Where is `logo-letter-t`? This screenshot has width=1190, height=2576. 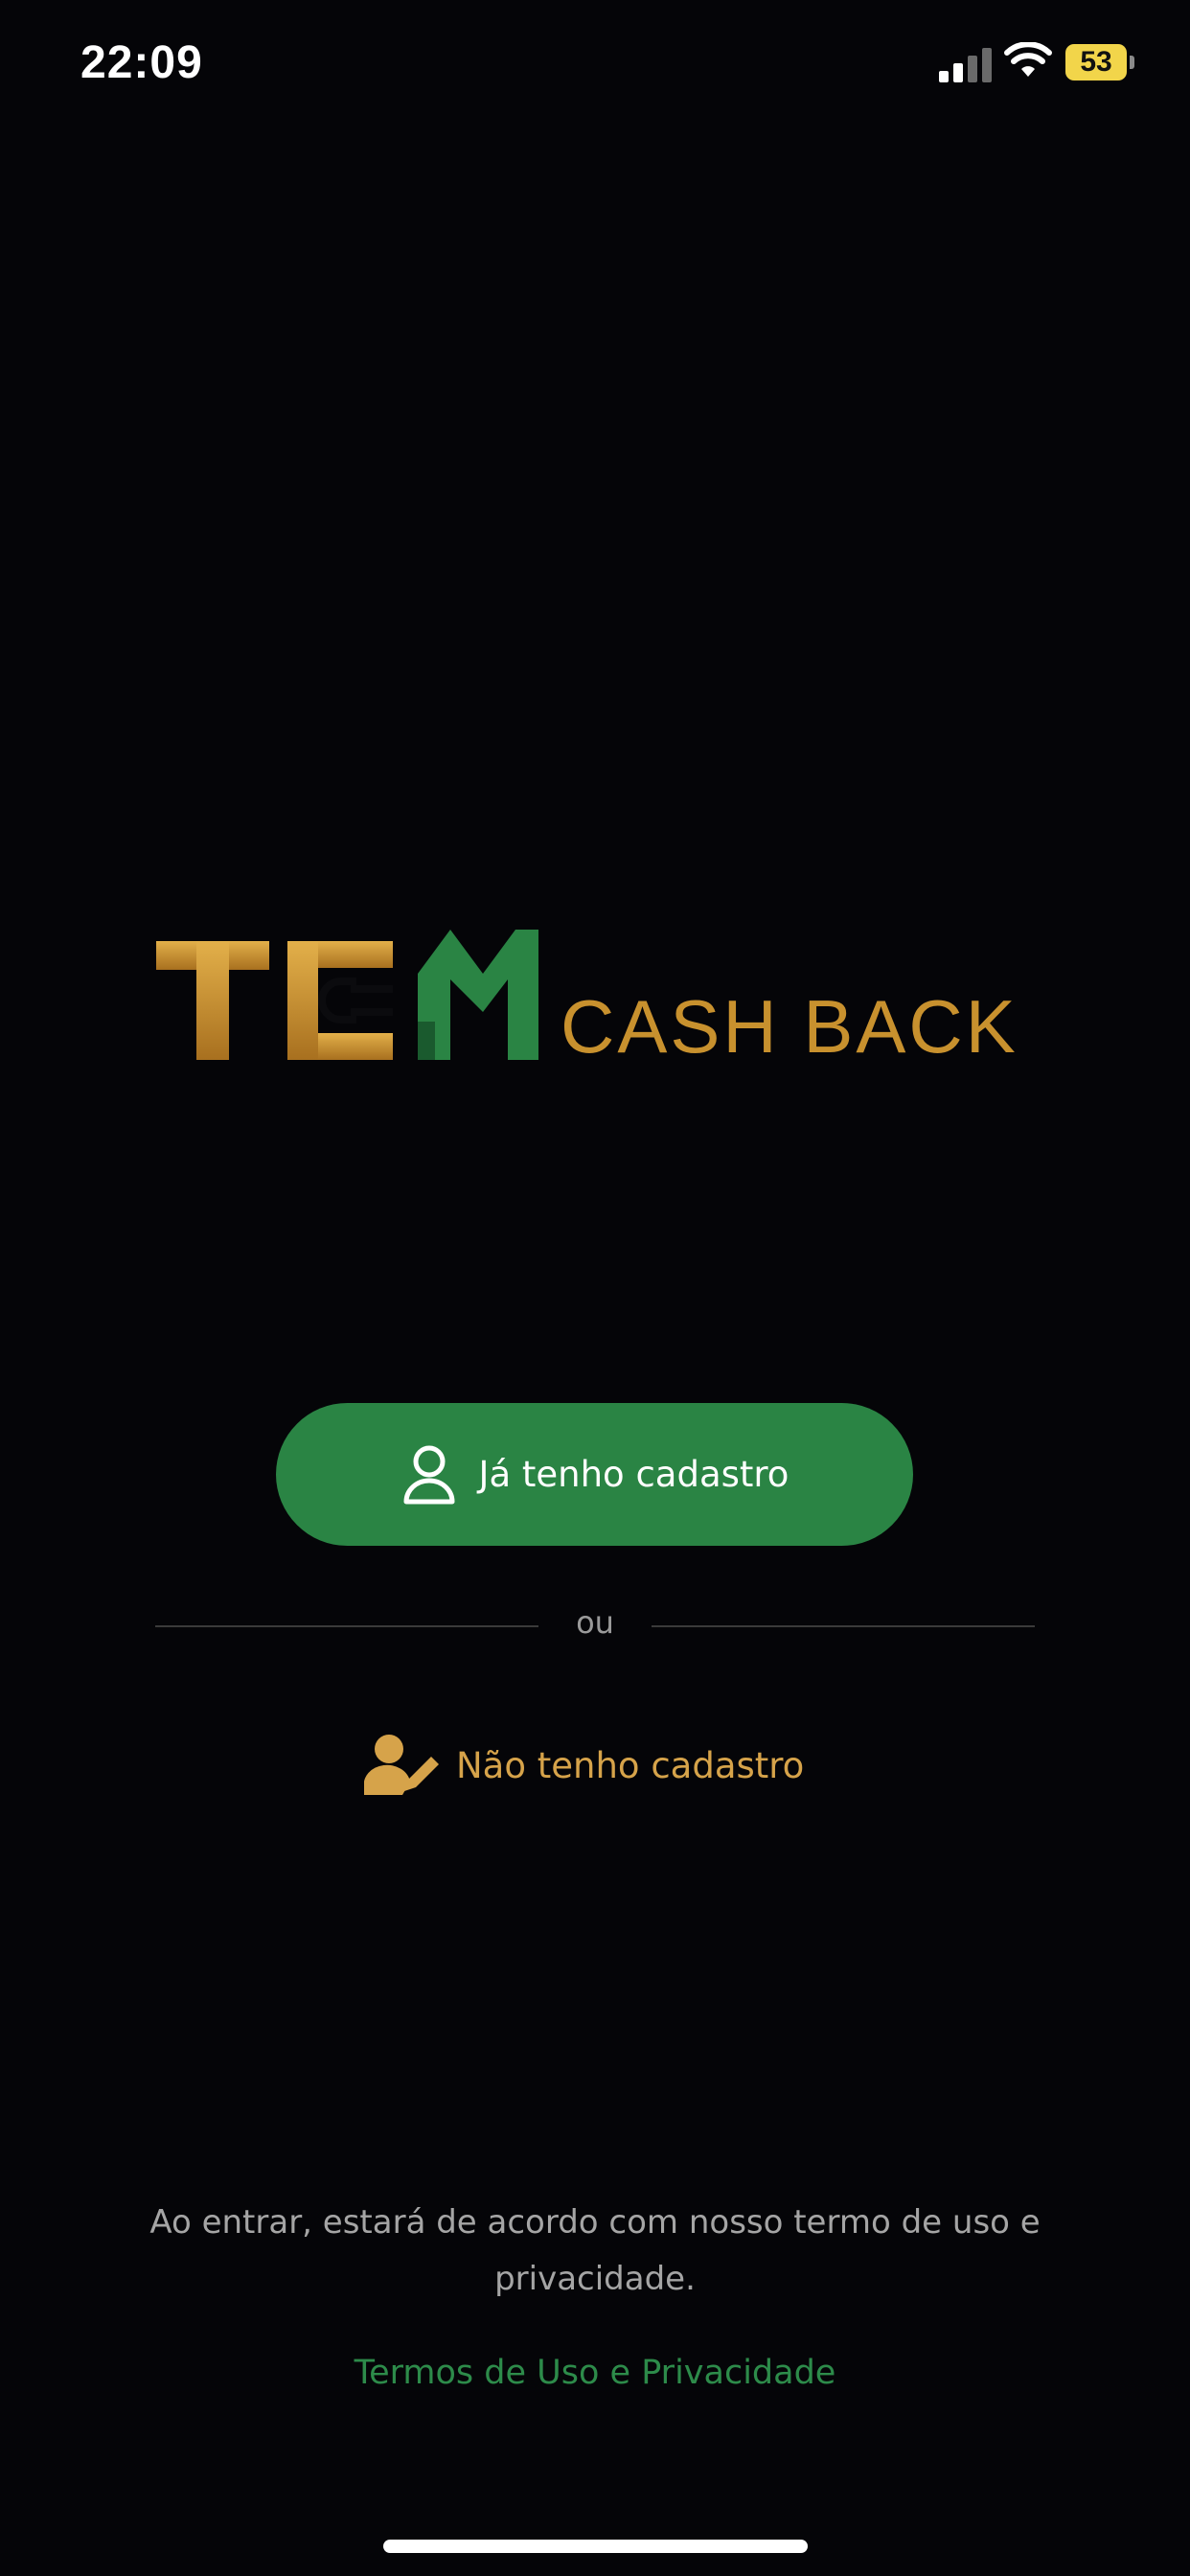
logo-letter-t is located at coordinates (213, 1000).